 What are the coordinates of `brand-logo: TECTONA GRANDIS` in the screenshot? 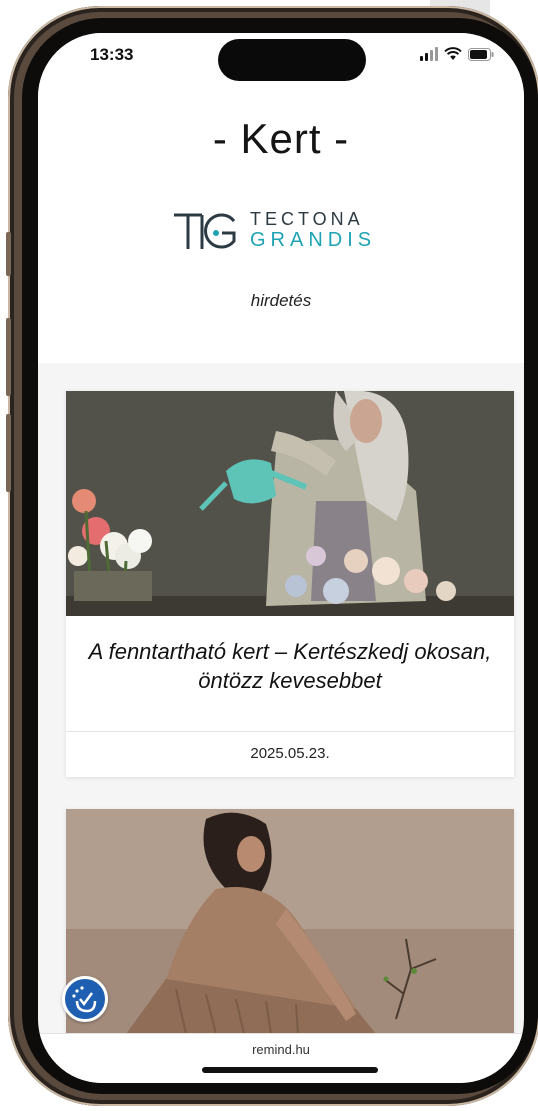 It's located at (287, 231).